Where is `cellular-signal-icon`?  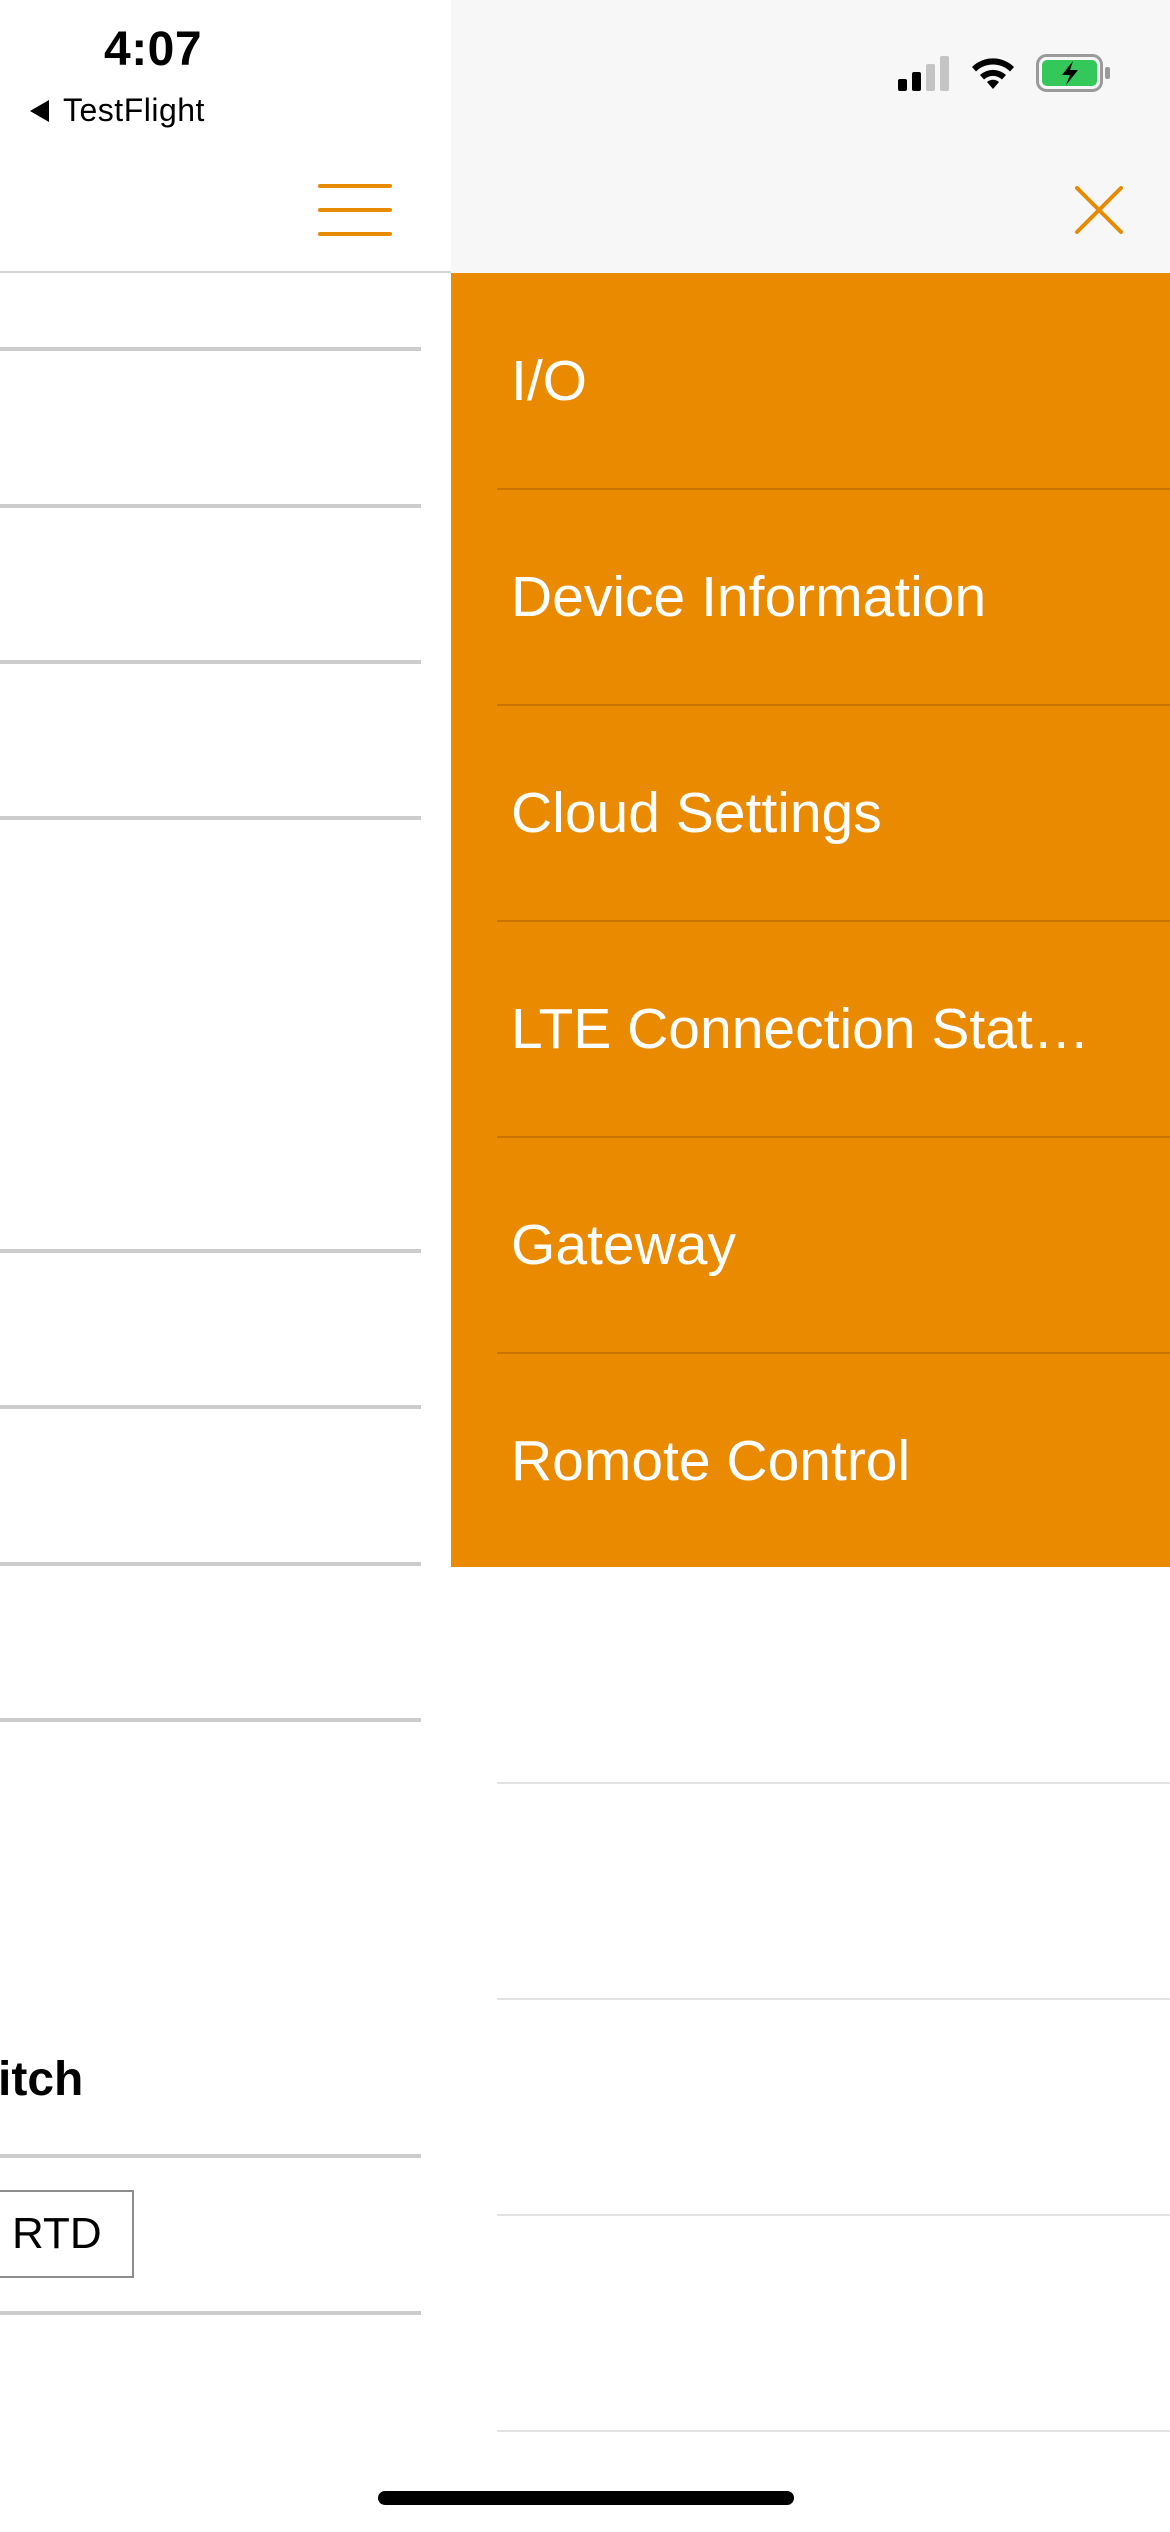
cellular-signal-icon is located at coordinates (923, 73).